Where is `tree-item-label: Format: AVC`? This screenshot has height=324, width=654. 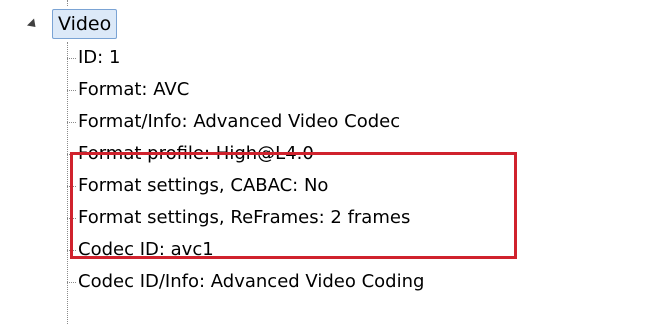 tree-item-label: Format: AVC is located at coordinates (134, 89).